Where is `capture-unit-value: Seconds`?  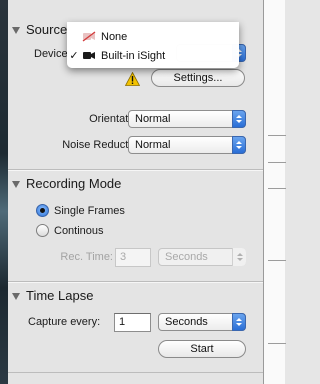
capture-unit-value: Seconds is located at coordinates (186, 322).